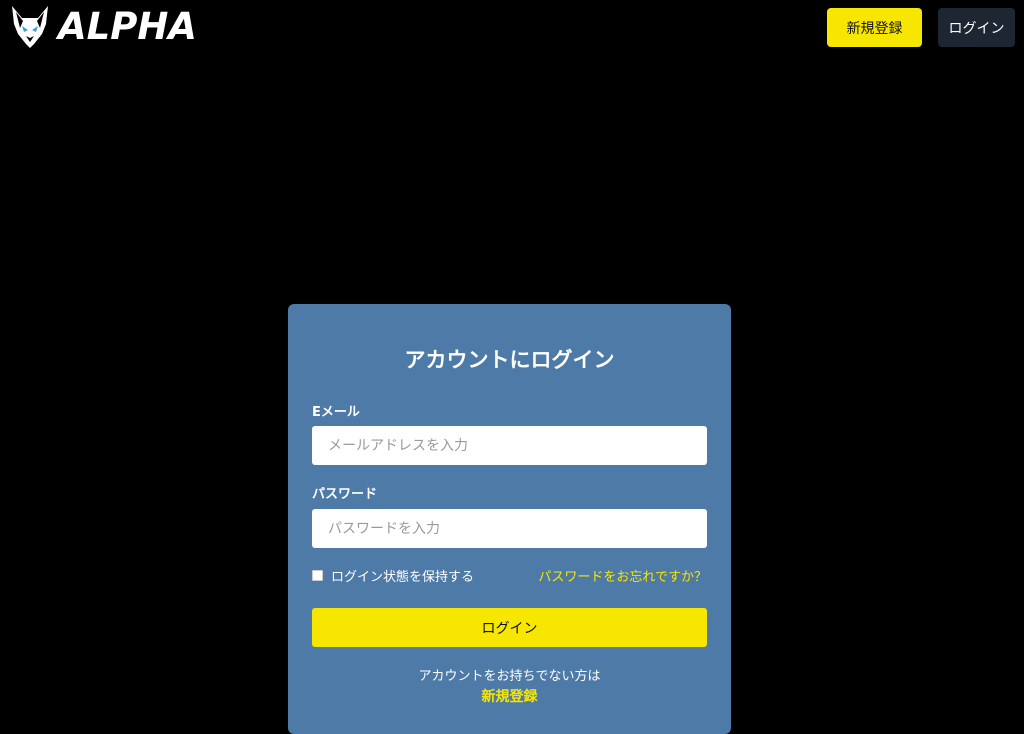  I want to click on logo-text: ALPHA, so click(127, 26).